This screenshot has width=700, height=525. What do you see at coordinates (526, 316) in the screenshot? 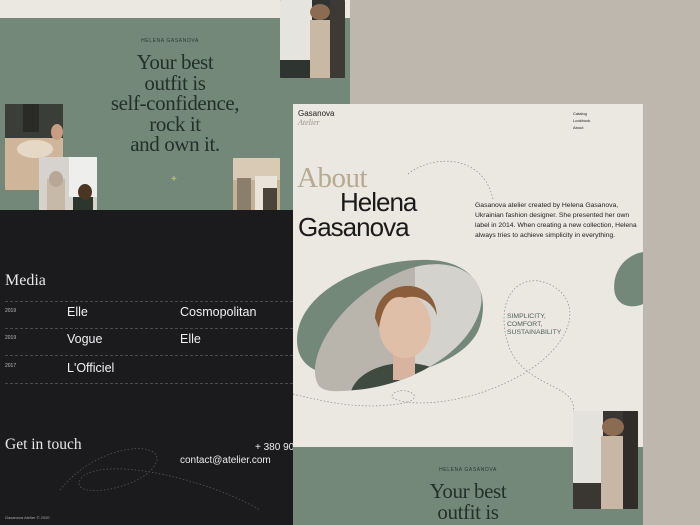
I see `value-item: SIMPLICITY,` at bounding box center [526, 316].